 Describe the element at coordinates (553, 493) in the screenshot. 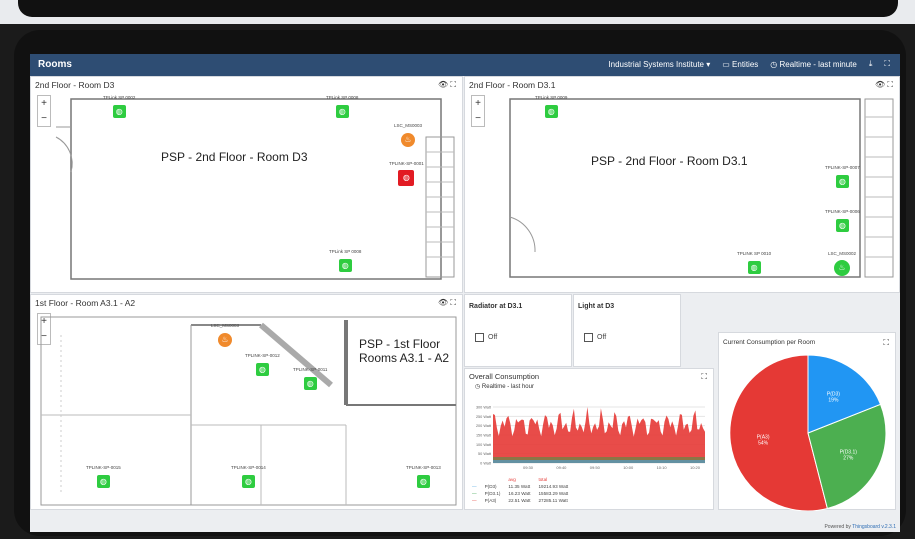

I see `legend-total: 15583.29 Watt` at that location.